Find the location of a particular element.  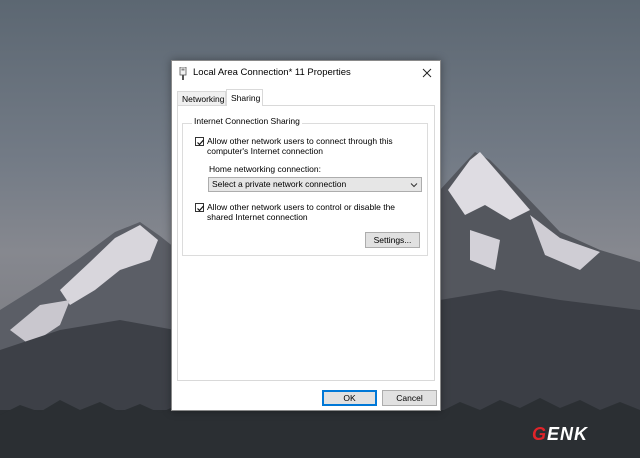

title-bar: Local Area Connection* 11 Properties is located at coordinates (306, 73).